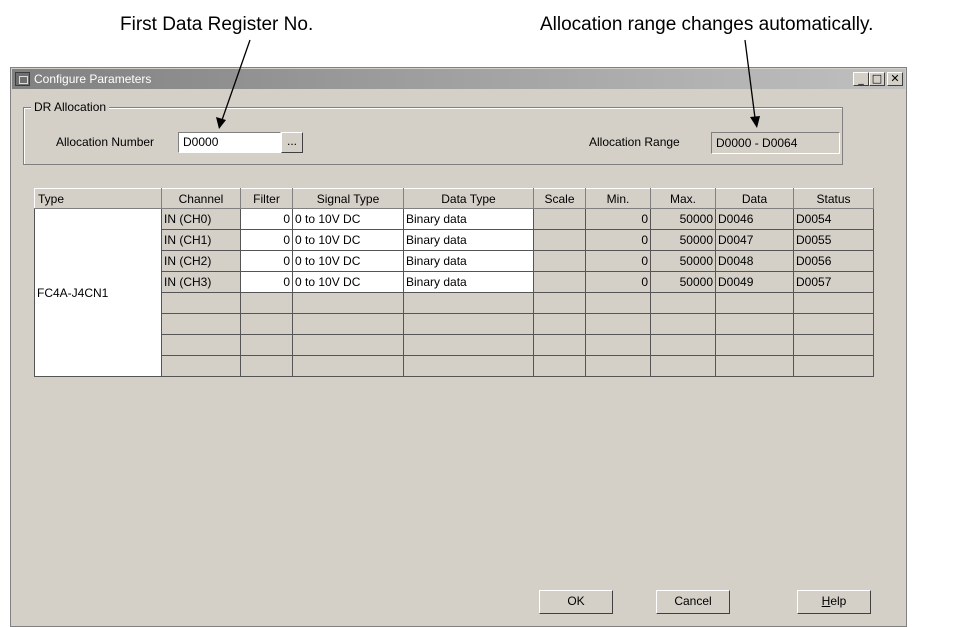 Image resolution: width=969 pixels, height=627 pixels. Describe the element at coordinates (70, 107) in the screenshot. I see `dr-allocation-group-label: DR Allocation` at that location.